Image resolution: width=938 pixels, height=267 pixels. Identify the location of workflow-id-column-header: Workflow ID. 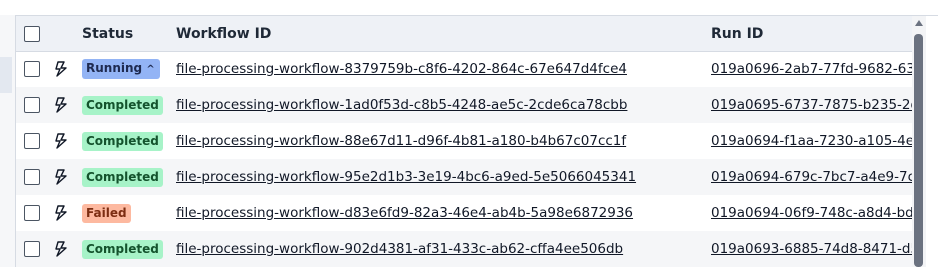
(441, 33).